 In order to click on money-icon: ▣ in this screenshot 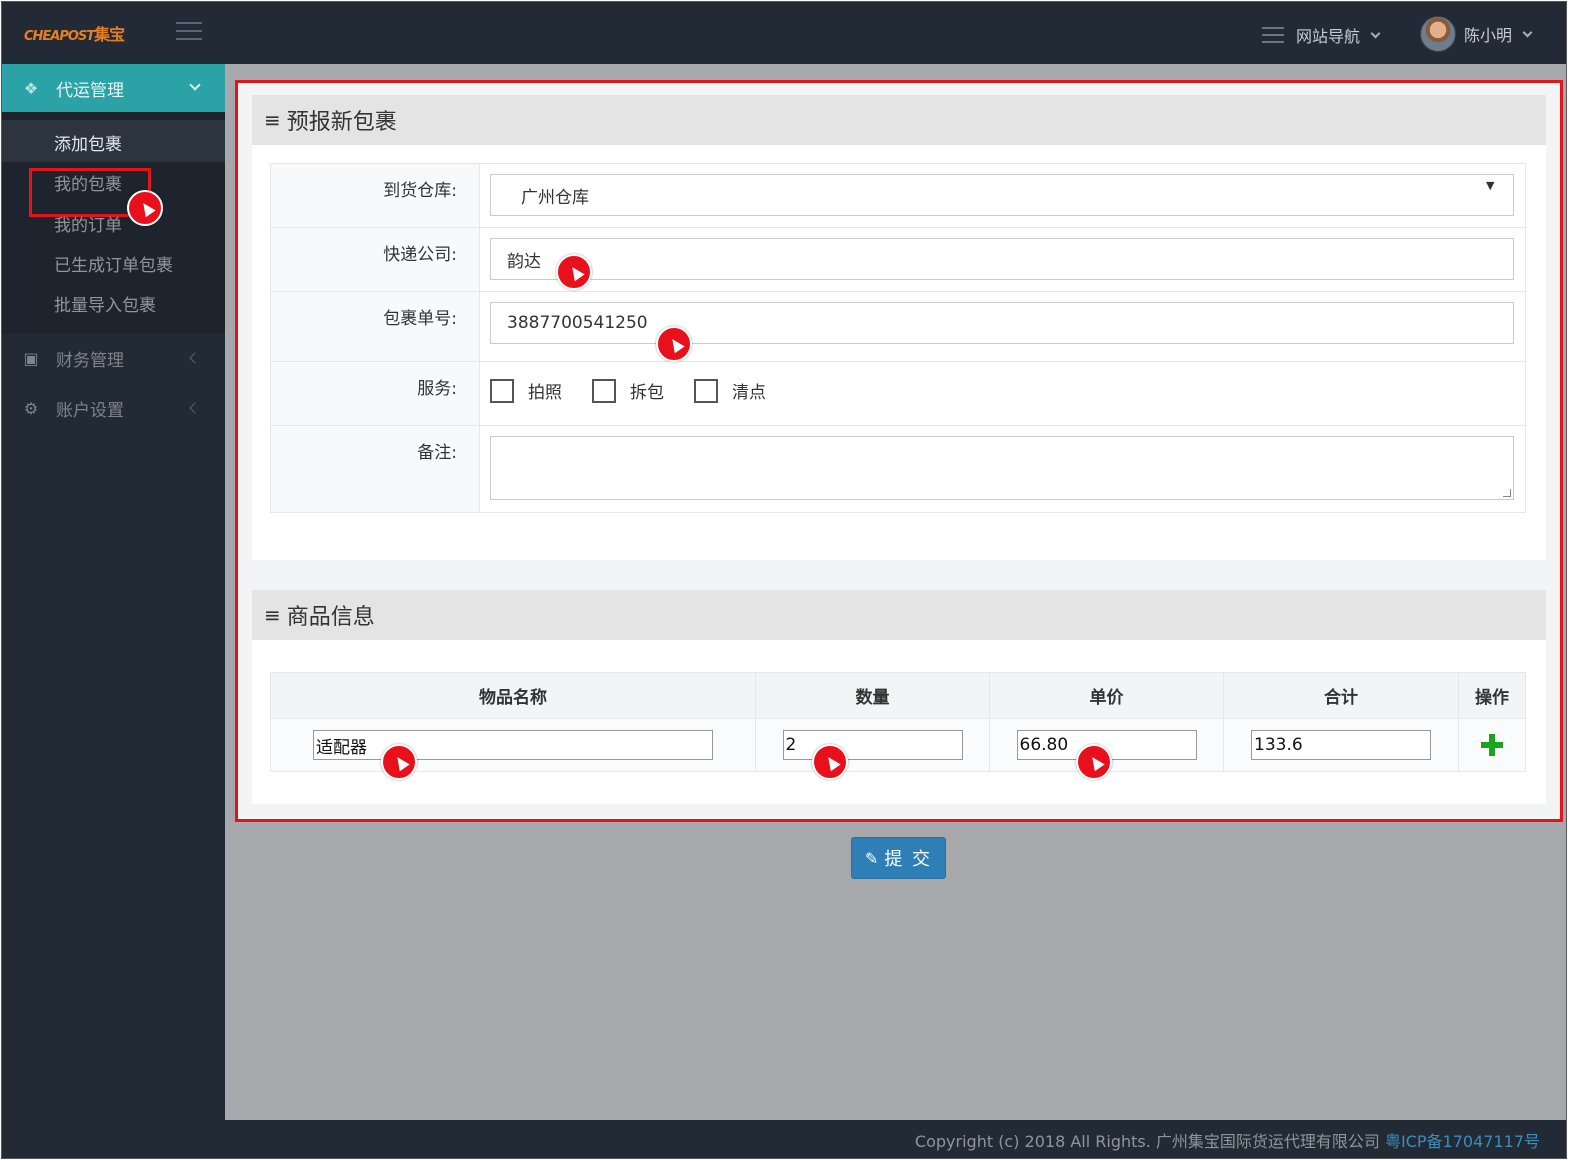, I will do `click(31, 358)`.